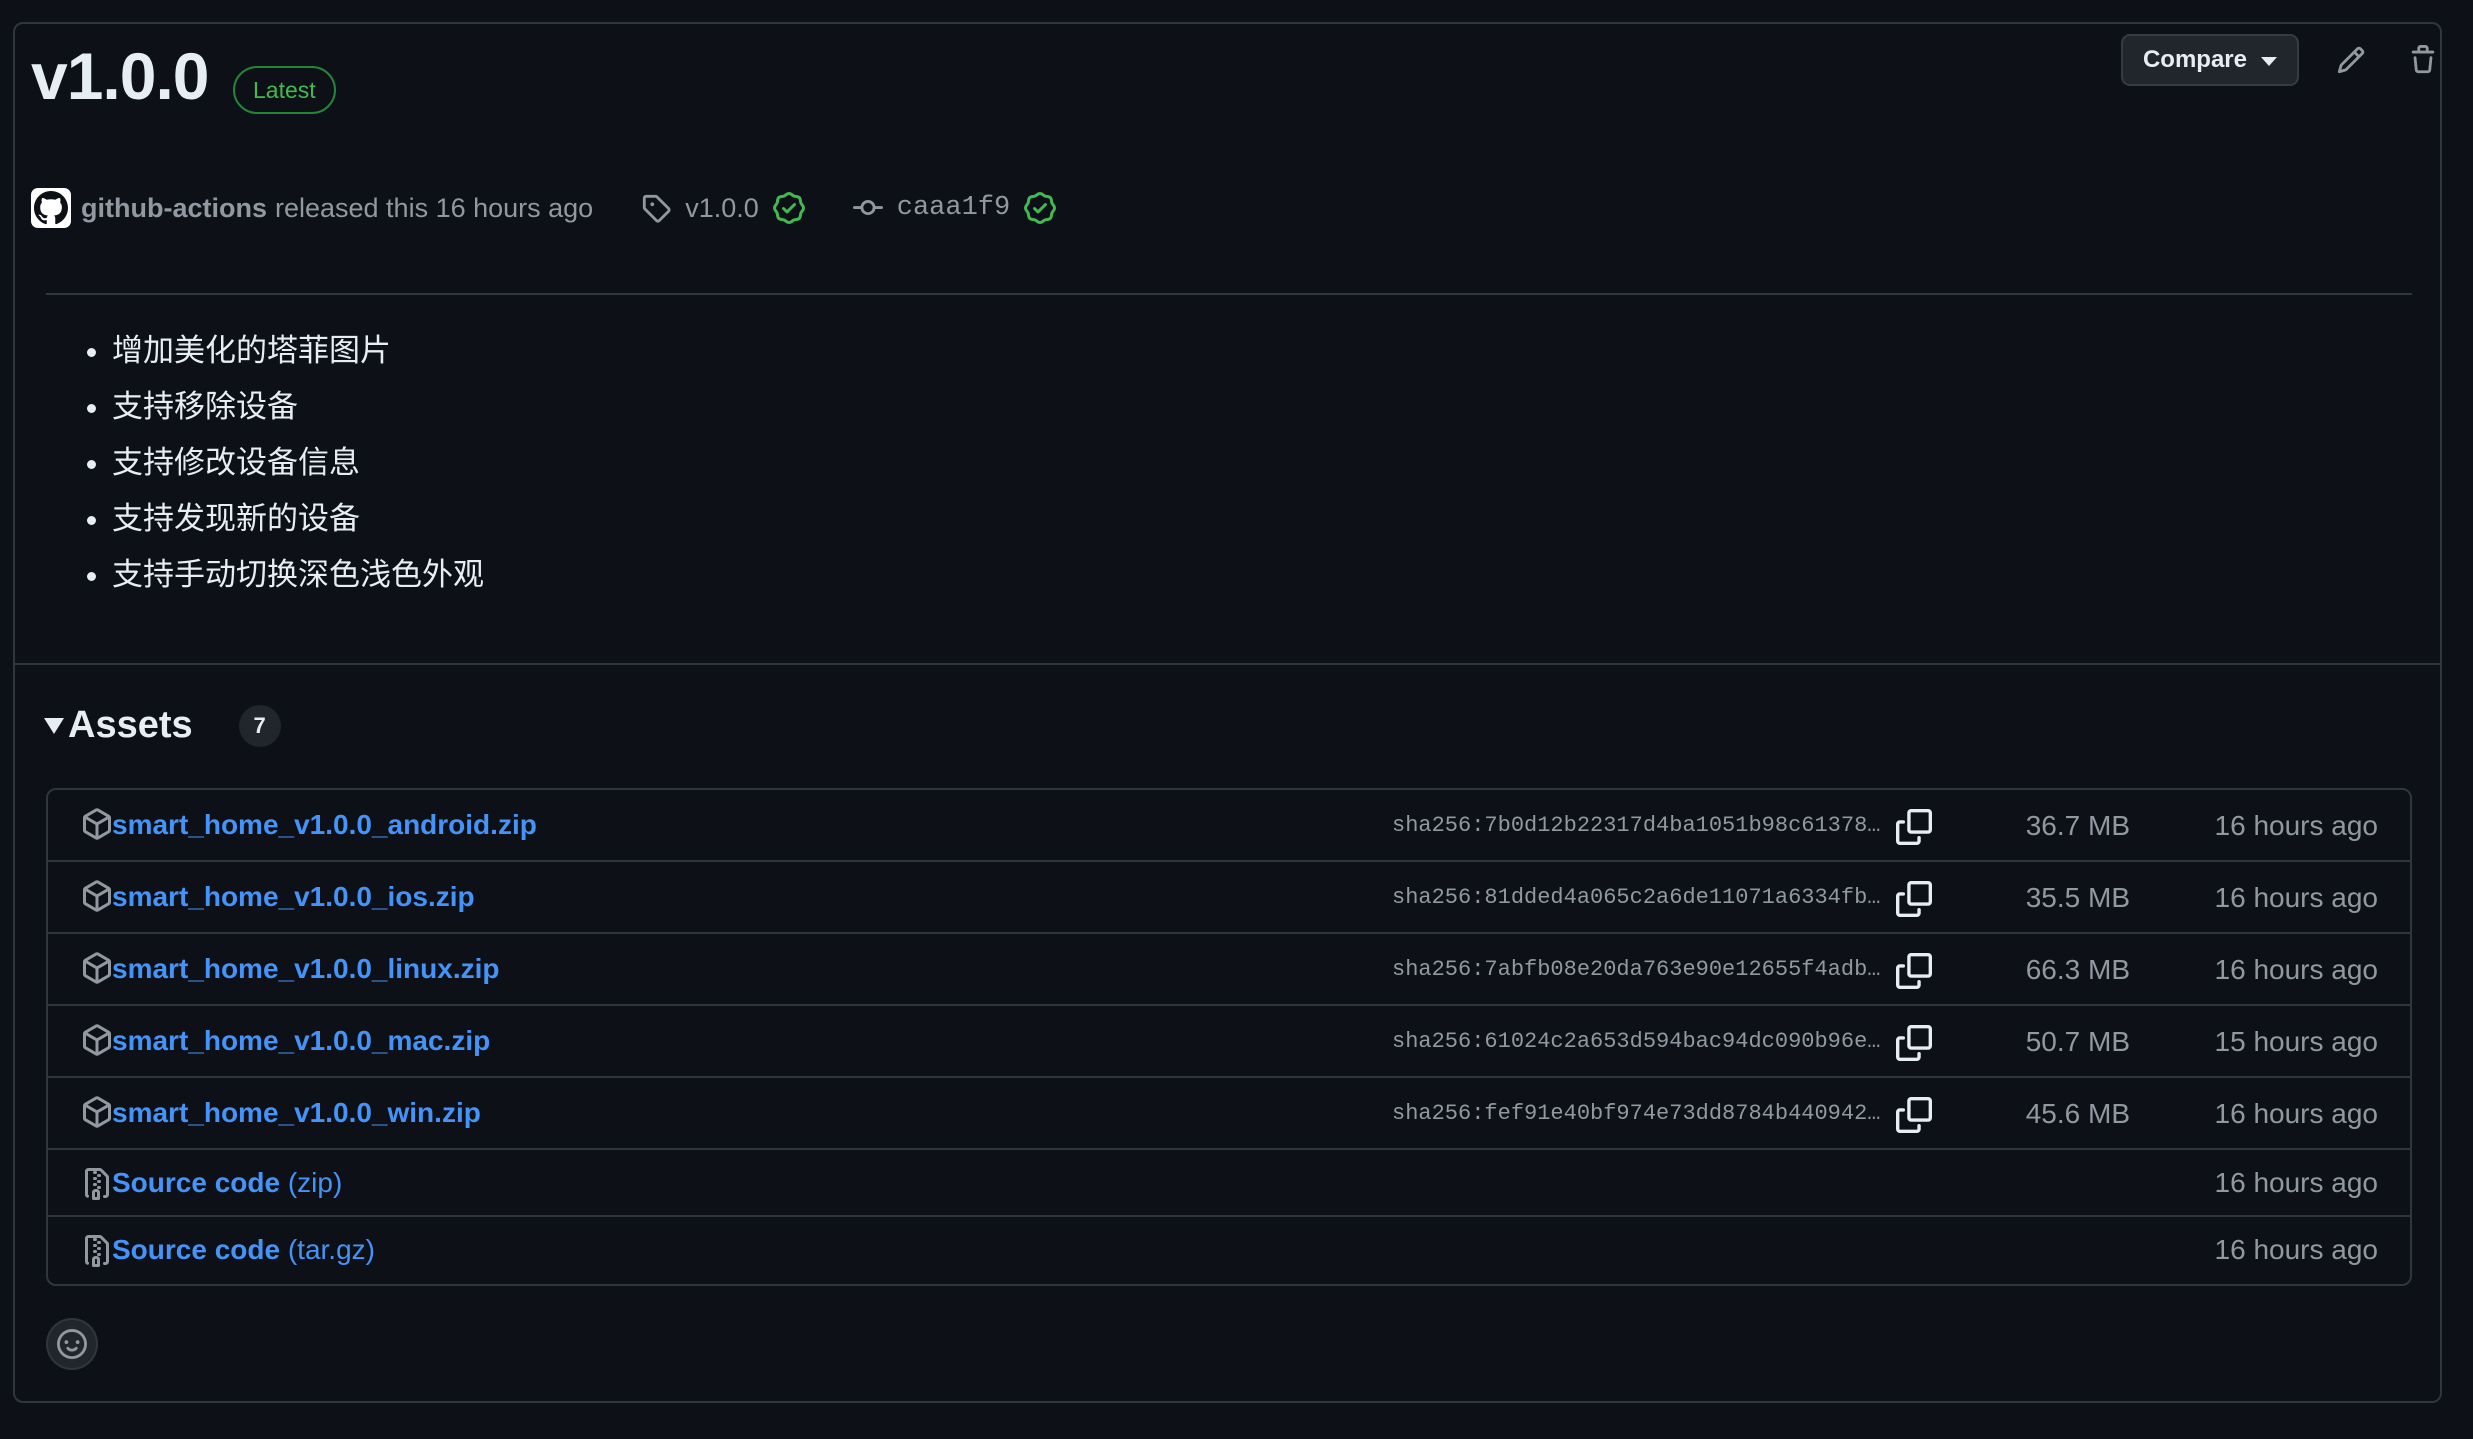  What do you see at coordinates (2077, 825) in the screenshot?
I see `asset-size: 36.7 MB` at bounding box center [2077, 825].